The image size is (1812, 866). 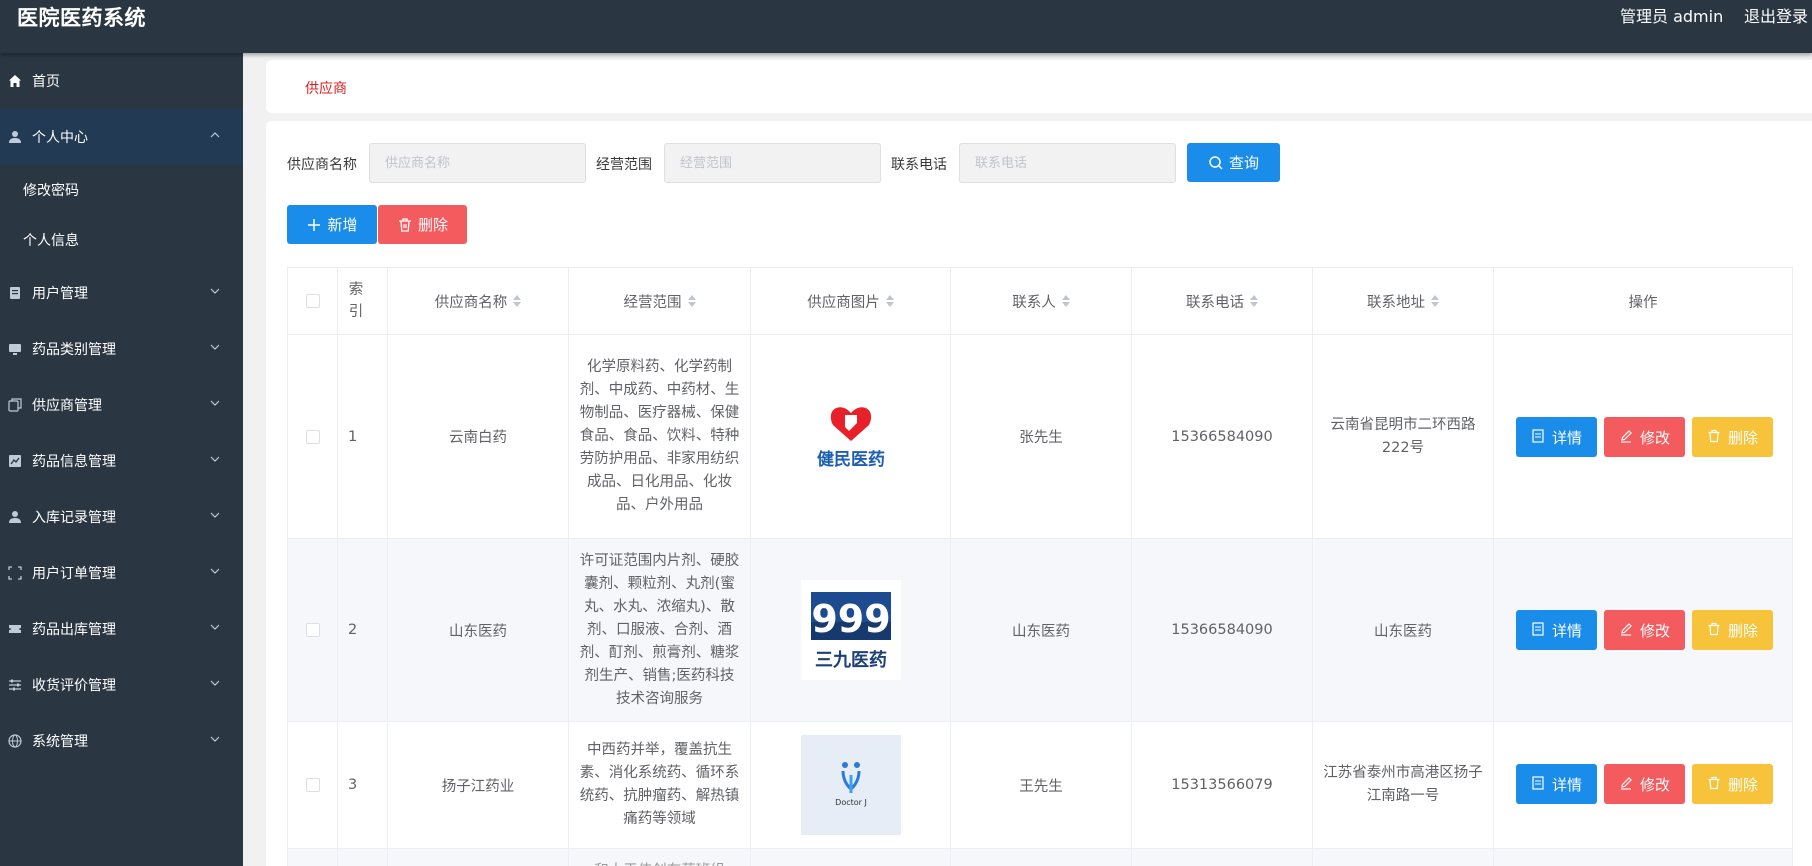 I want to click on select-all-checkbox, so click(x=312, y=301).